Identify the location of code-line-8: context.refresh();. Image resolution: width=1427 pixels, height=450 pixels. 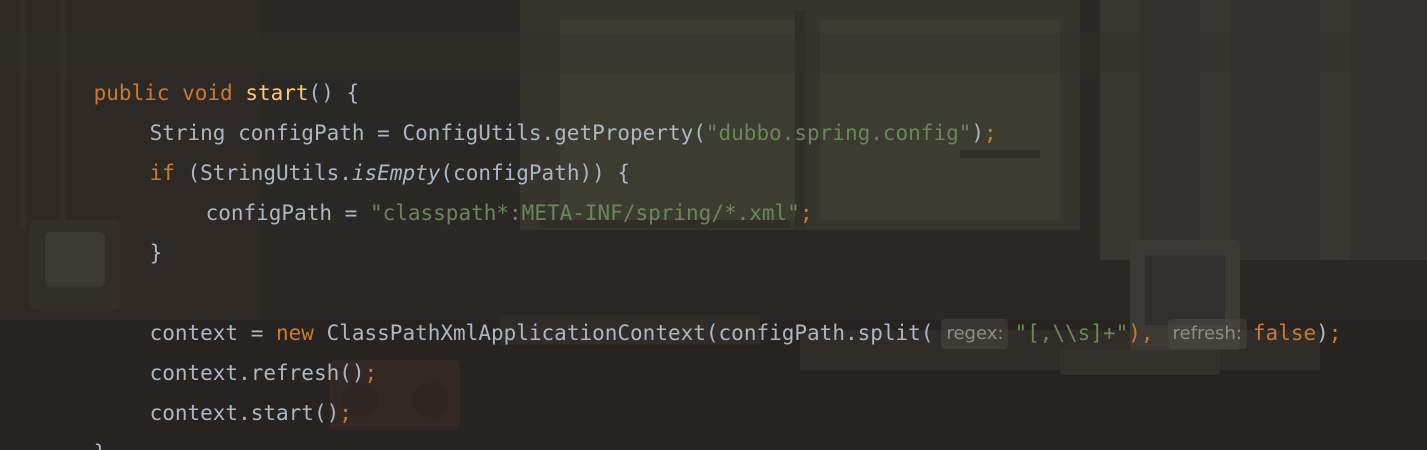
(189, 349).